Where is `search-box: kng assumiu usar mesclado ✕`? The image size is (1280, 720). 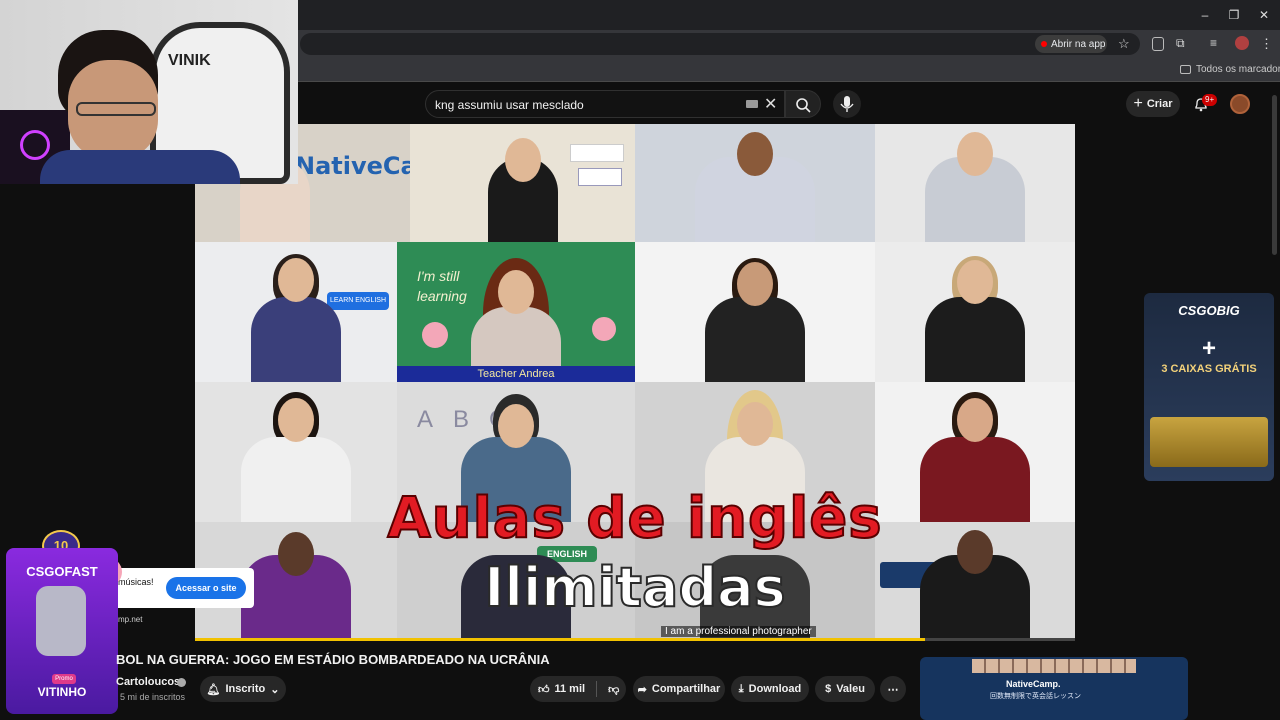 search-box: kng assumiu usar mesclado ✕ is located at coordinates (605, 104).